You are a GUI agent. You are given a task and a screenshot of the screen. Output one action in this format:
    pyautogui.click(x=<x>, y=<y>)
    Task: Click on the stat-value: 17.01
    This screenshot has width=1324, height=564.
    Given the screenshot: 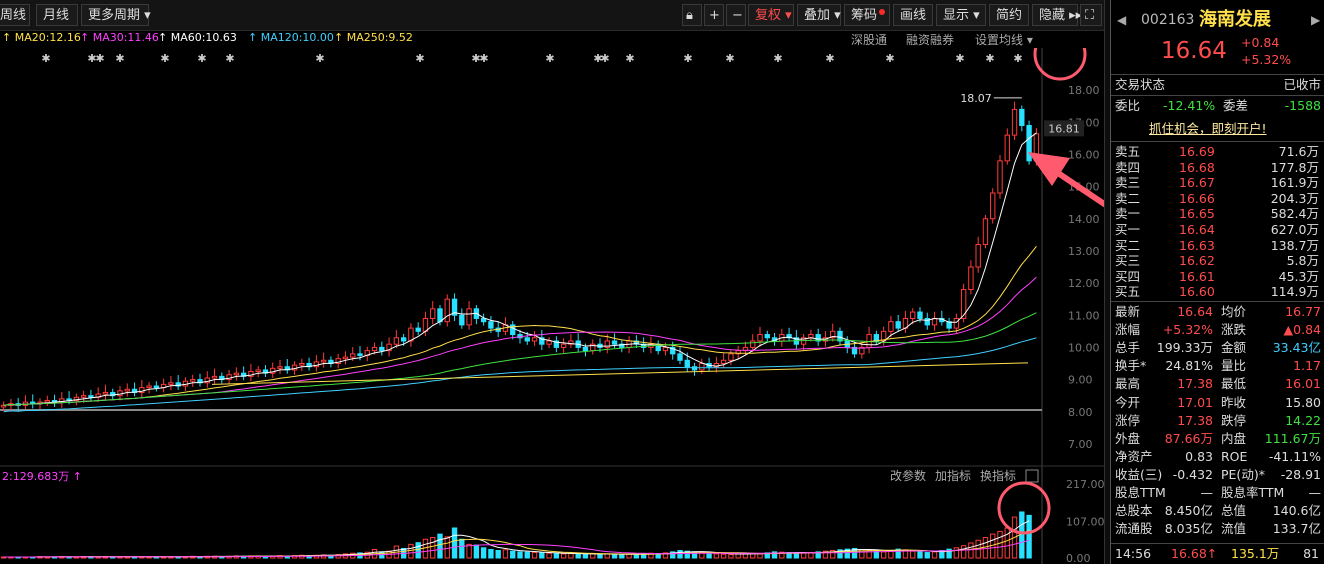 What is the action you would take?
    pyautogui.click(x=1195, y=402)
    